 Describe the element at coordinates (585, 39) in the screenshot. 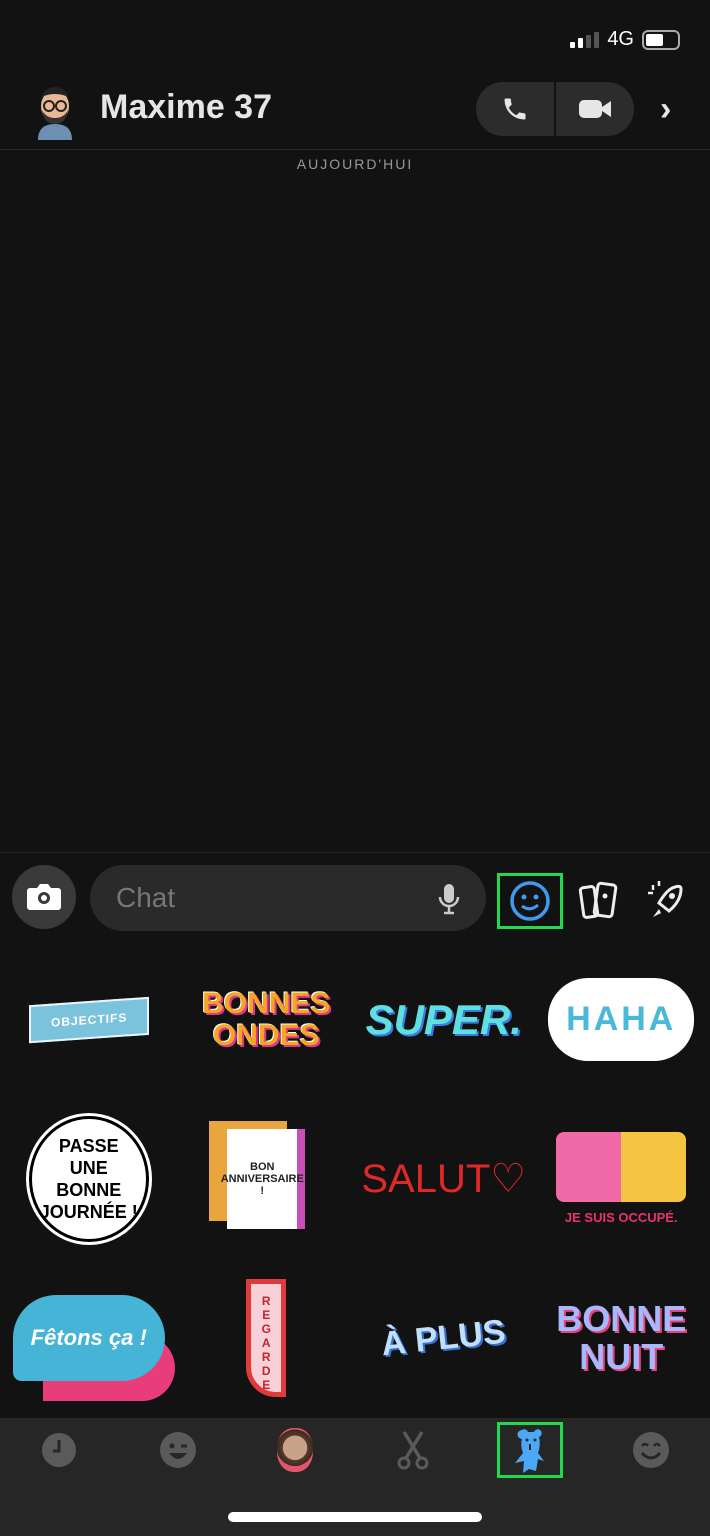

I see `signal-icon` at that location.